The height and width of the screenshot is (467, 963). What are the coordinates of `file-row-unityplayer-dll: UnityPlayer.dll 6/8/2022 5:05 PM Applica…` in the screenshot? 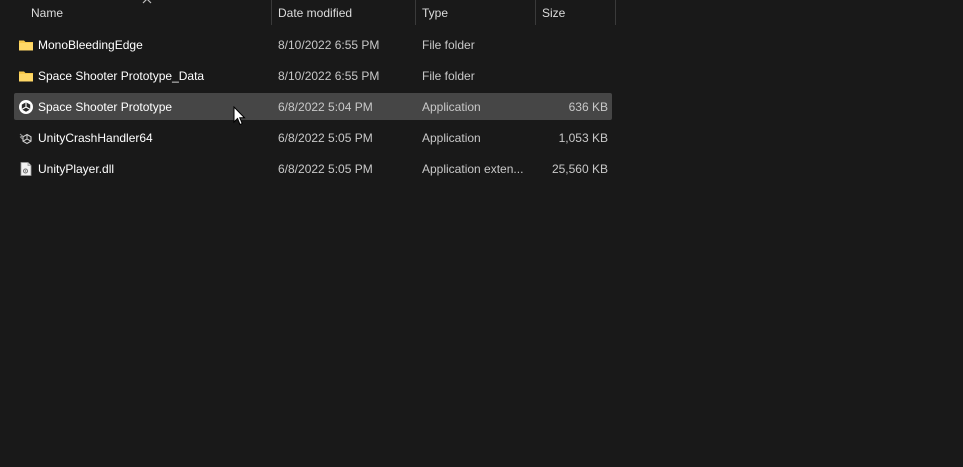 It's located at (313, 168).